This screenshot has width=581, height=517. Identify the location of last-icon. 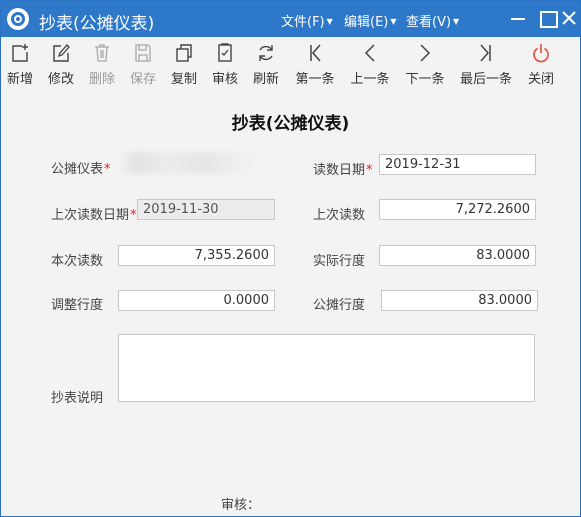
(485, 53).